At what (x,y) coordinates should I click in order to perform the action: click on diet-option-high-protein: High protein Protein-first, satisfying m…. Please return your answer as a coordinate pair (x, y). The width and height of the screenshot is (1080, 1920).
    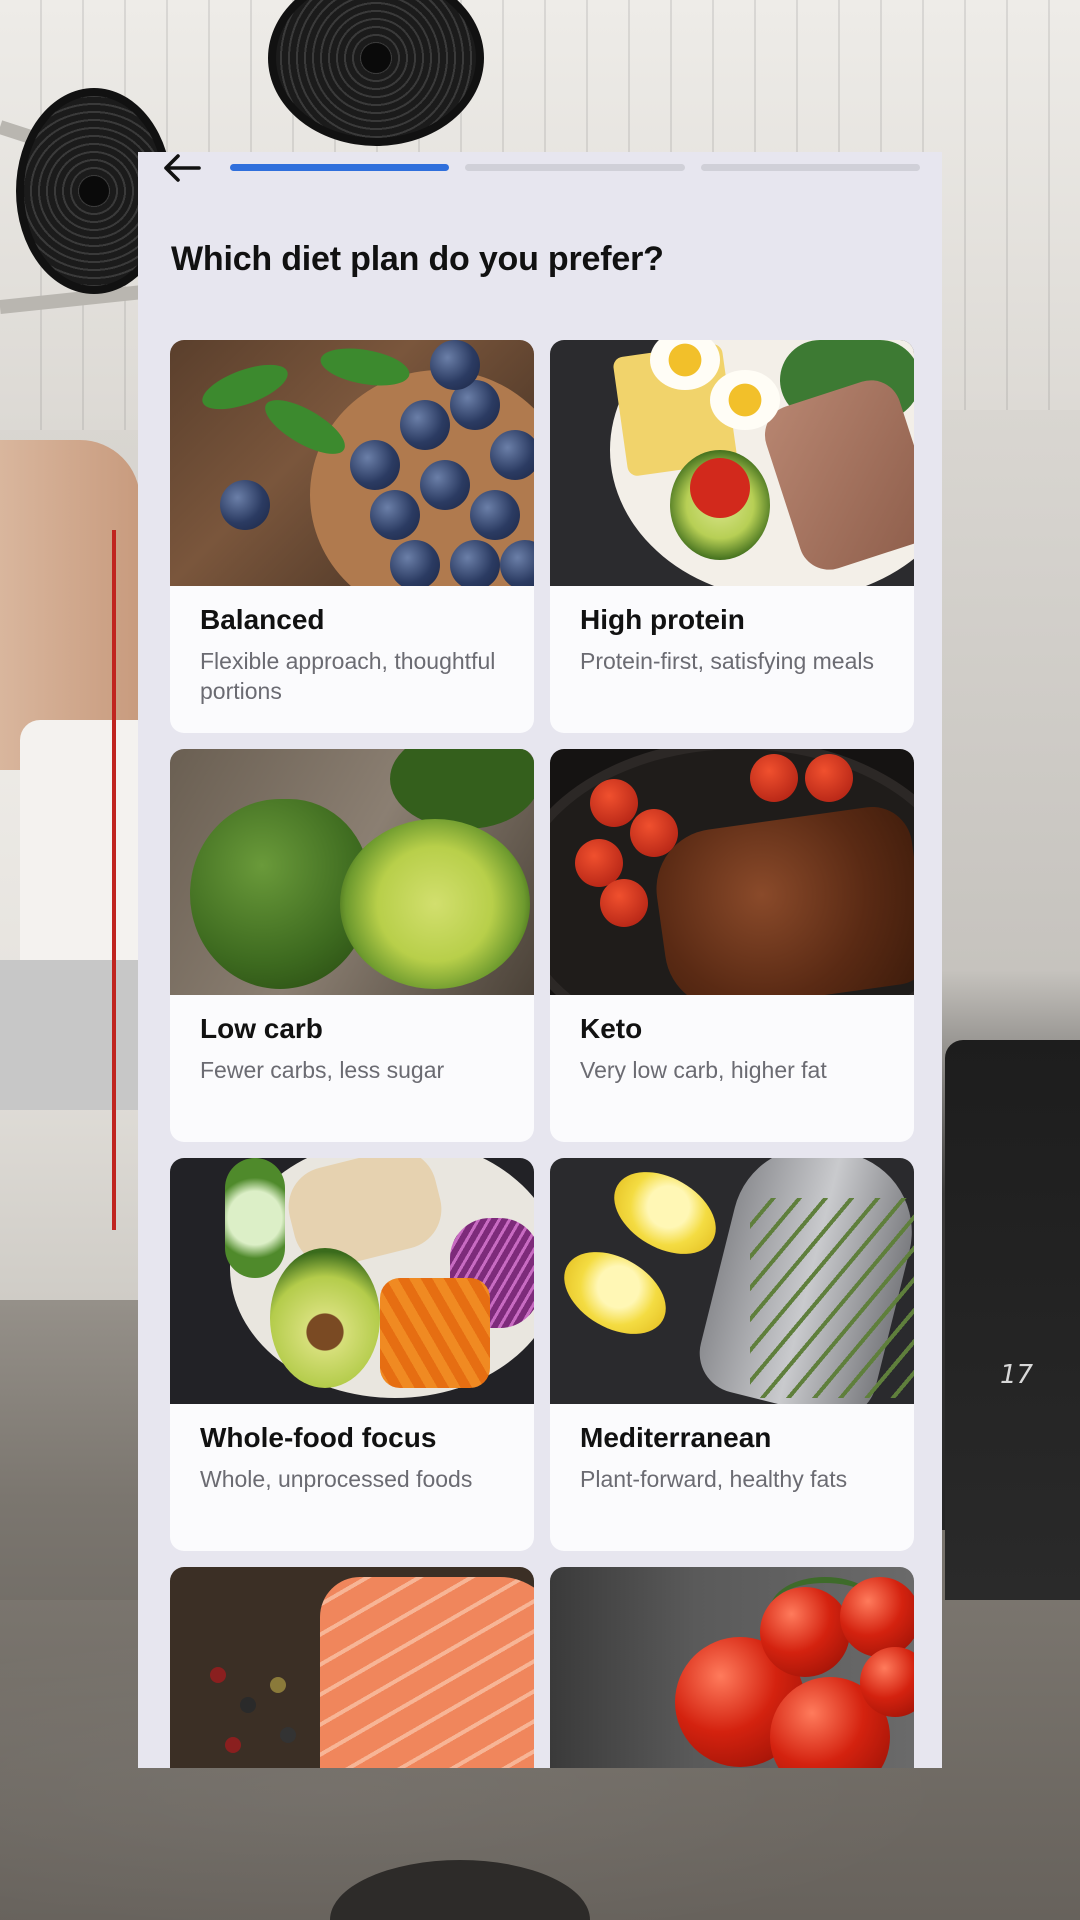
    Looking at the image, I should click on (732, 536).